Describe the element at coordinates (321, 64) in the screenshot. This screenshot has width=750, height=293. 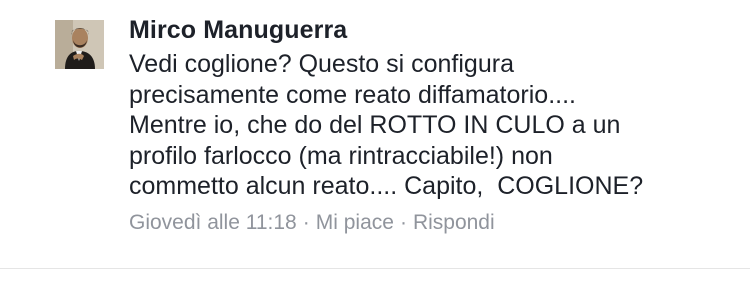
I see `comment-text-line: Vedi coglione? Questo si configura` at that location.